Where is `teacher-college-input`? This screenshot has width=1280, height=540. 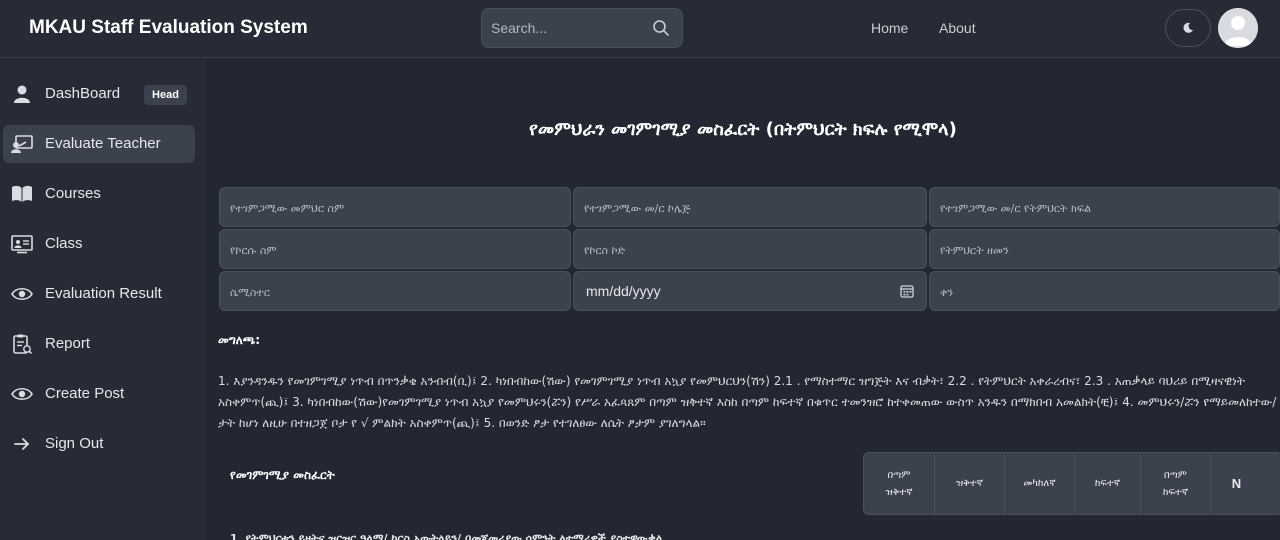 teacher-college-input is located at coordinates (750, 208).